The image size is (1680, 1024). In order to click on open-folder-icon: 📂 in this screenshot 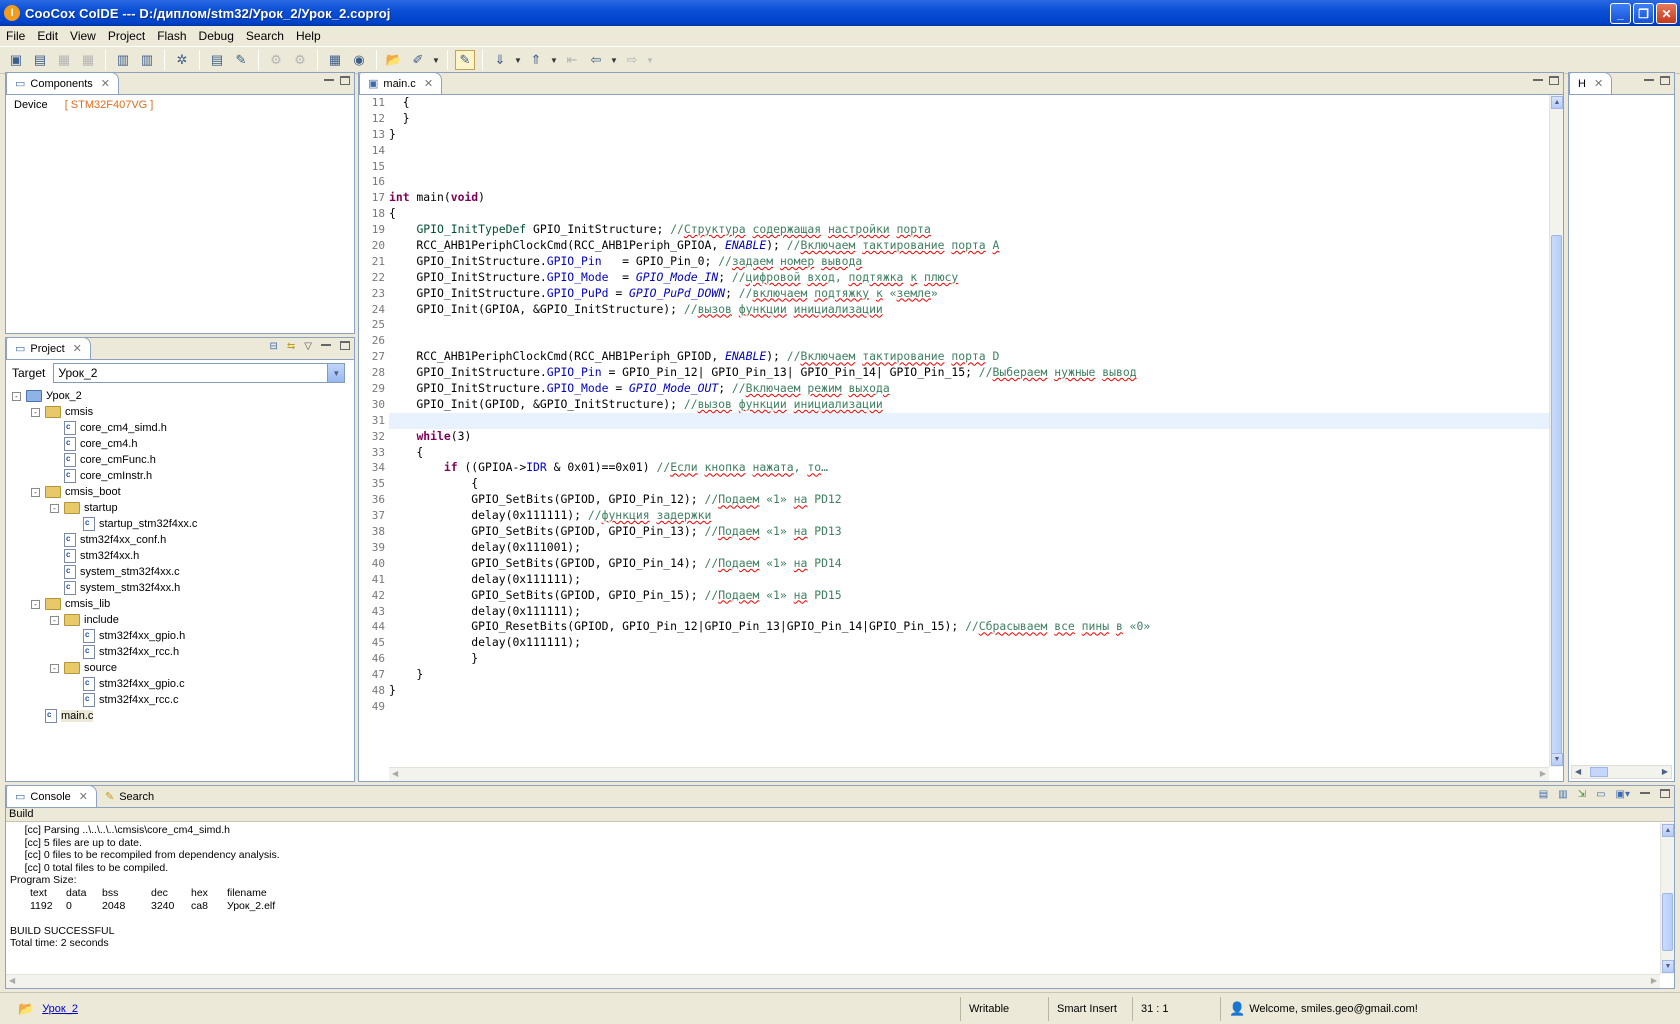, I will do `click(394, 60)`.